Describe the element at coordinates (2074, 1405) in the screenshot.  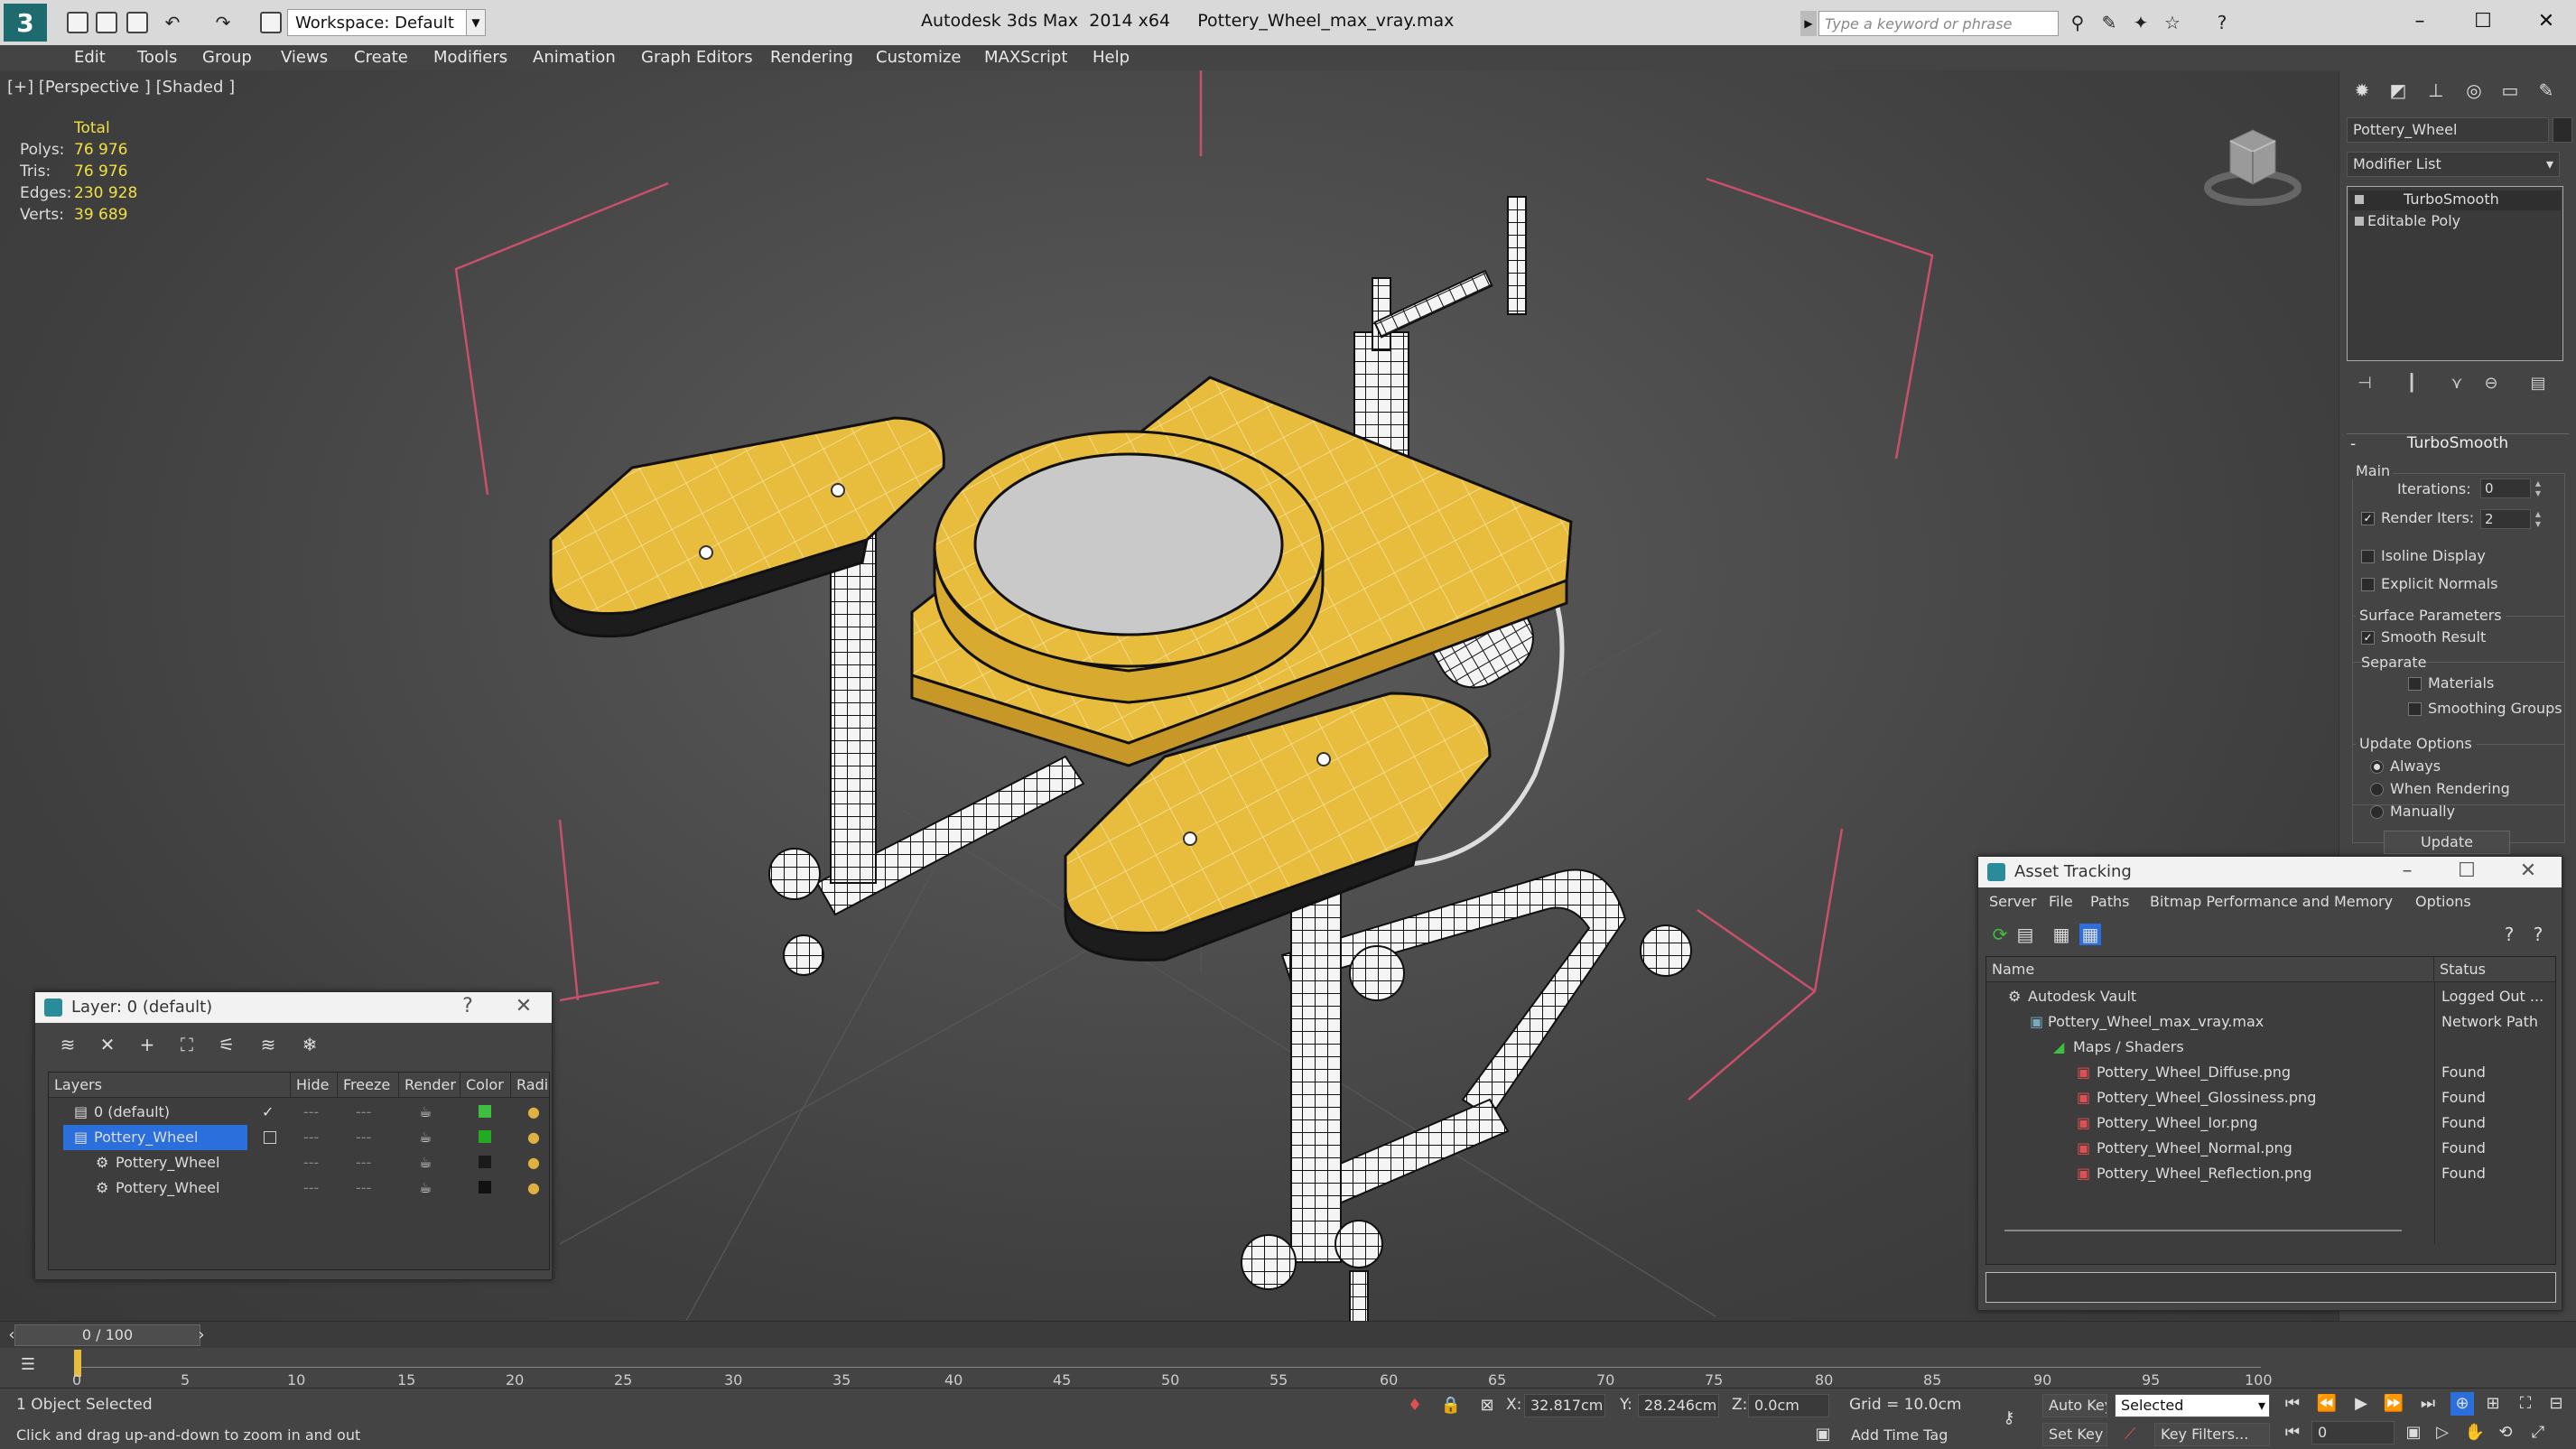
I see `auto-key-button: Auto Key` at that location.